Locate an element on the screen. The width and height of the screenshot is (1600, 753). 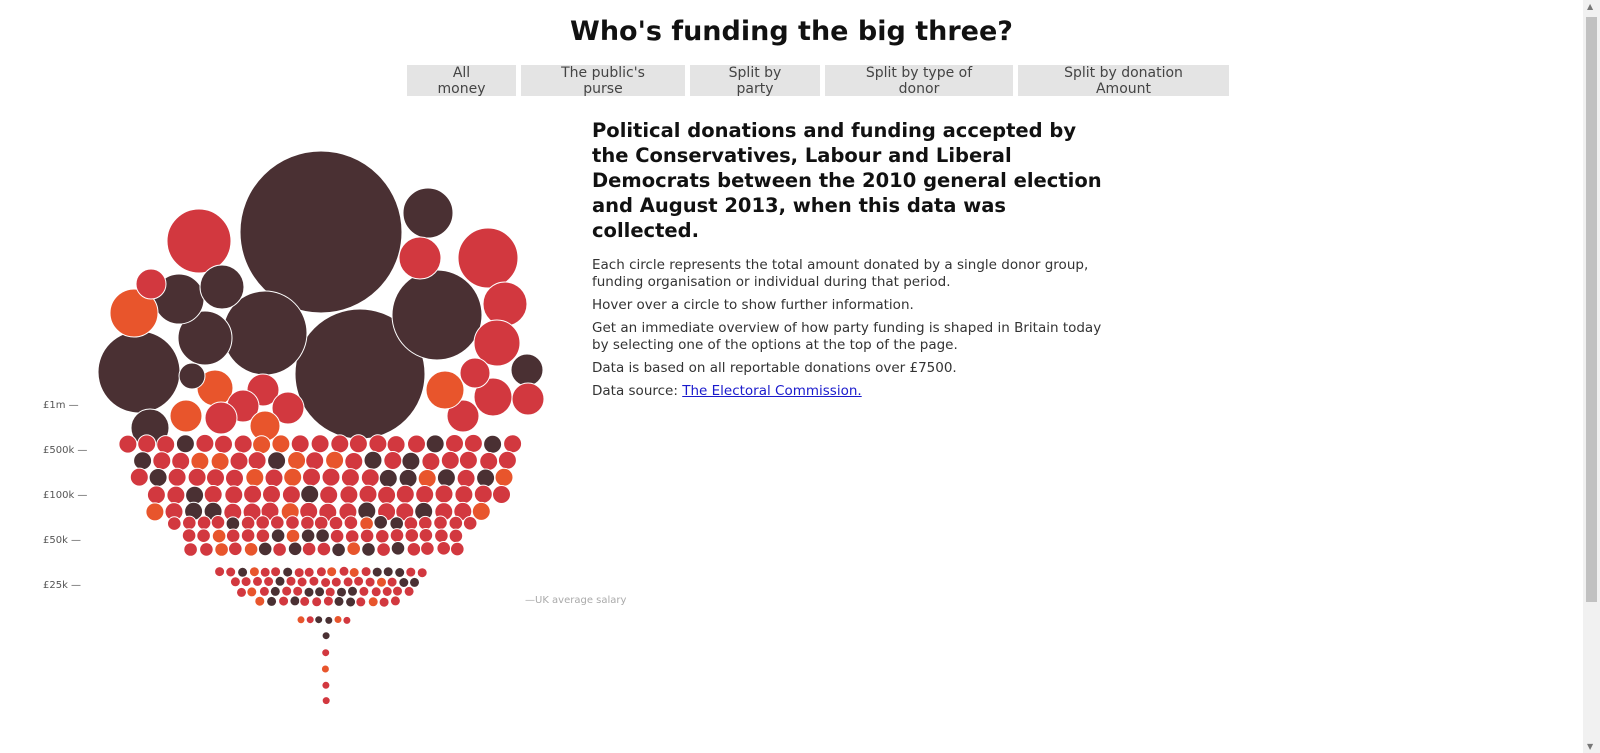
tab-split-by-party: Split by party is located at coordinates (755, 81).